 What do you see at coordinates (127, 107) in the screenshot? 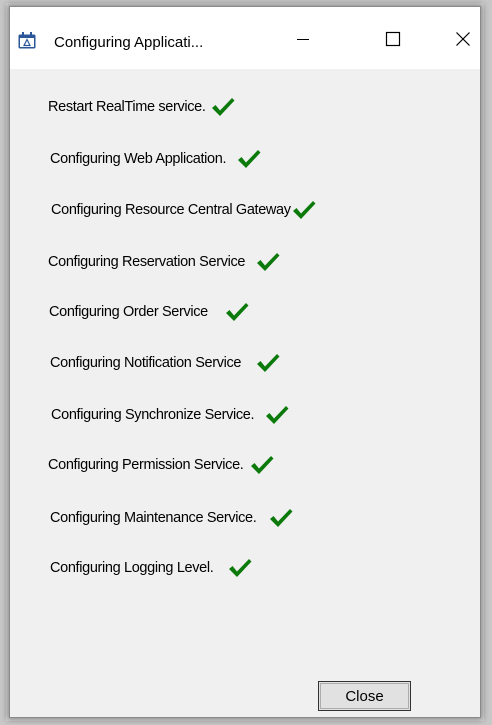
I see `step-label: Restart RealTime service.` at bounding box center [127, 107].